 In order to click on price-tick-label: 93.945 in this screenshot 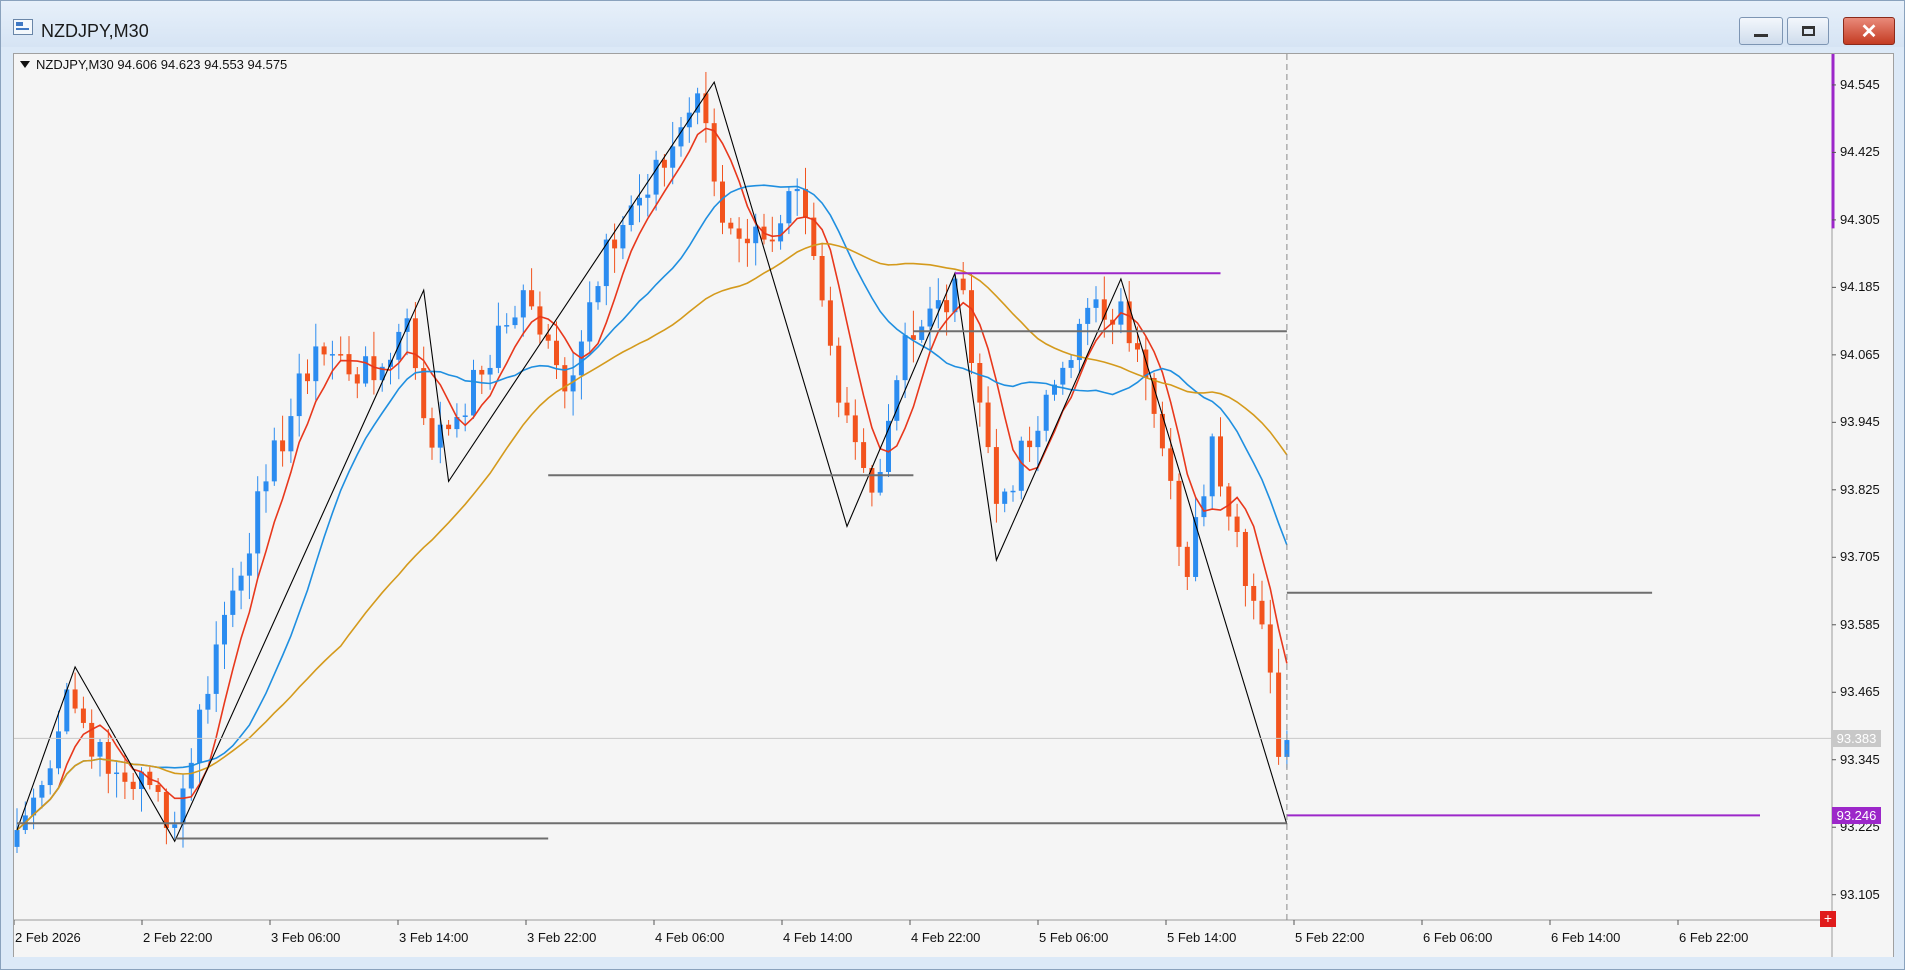, I will do `click(1860, 422)`.